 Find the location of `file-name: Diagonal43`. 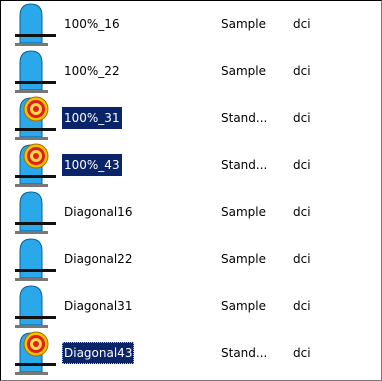

file-name: Diagonal43 is located at coordinates (98, 353).